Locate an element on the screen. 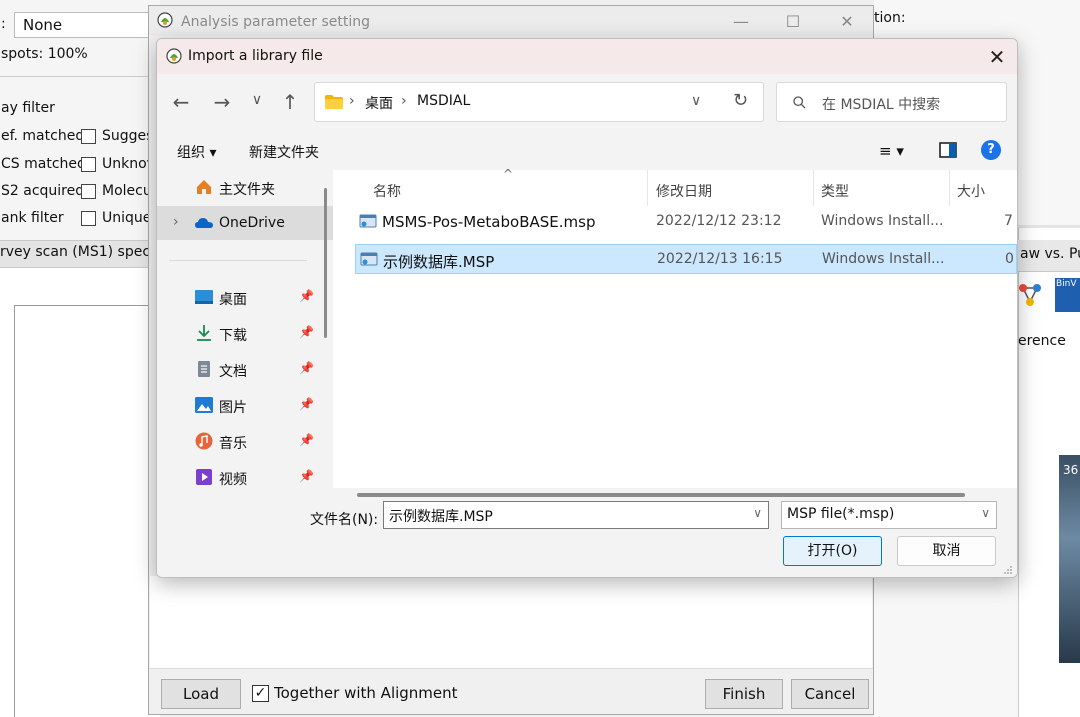  sidebar-scrollbar is located at coordinates (325, 263).